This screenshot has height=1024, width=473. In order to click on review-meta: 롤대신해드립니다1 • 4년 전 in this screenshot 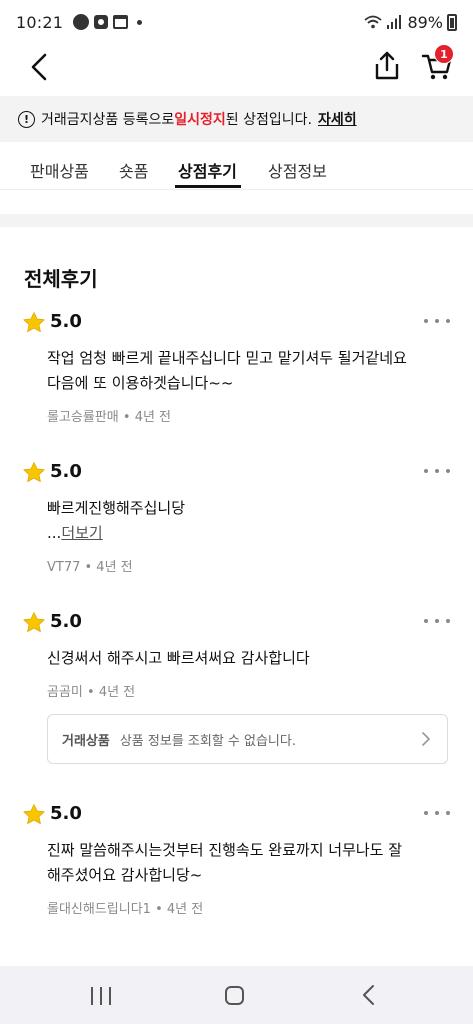, I will do `click(125, 909)`.